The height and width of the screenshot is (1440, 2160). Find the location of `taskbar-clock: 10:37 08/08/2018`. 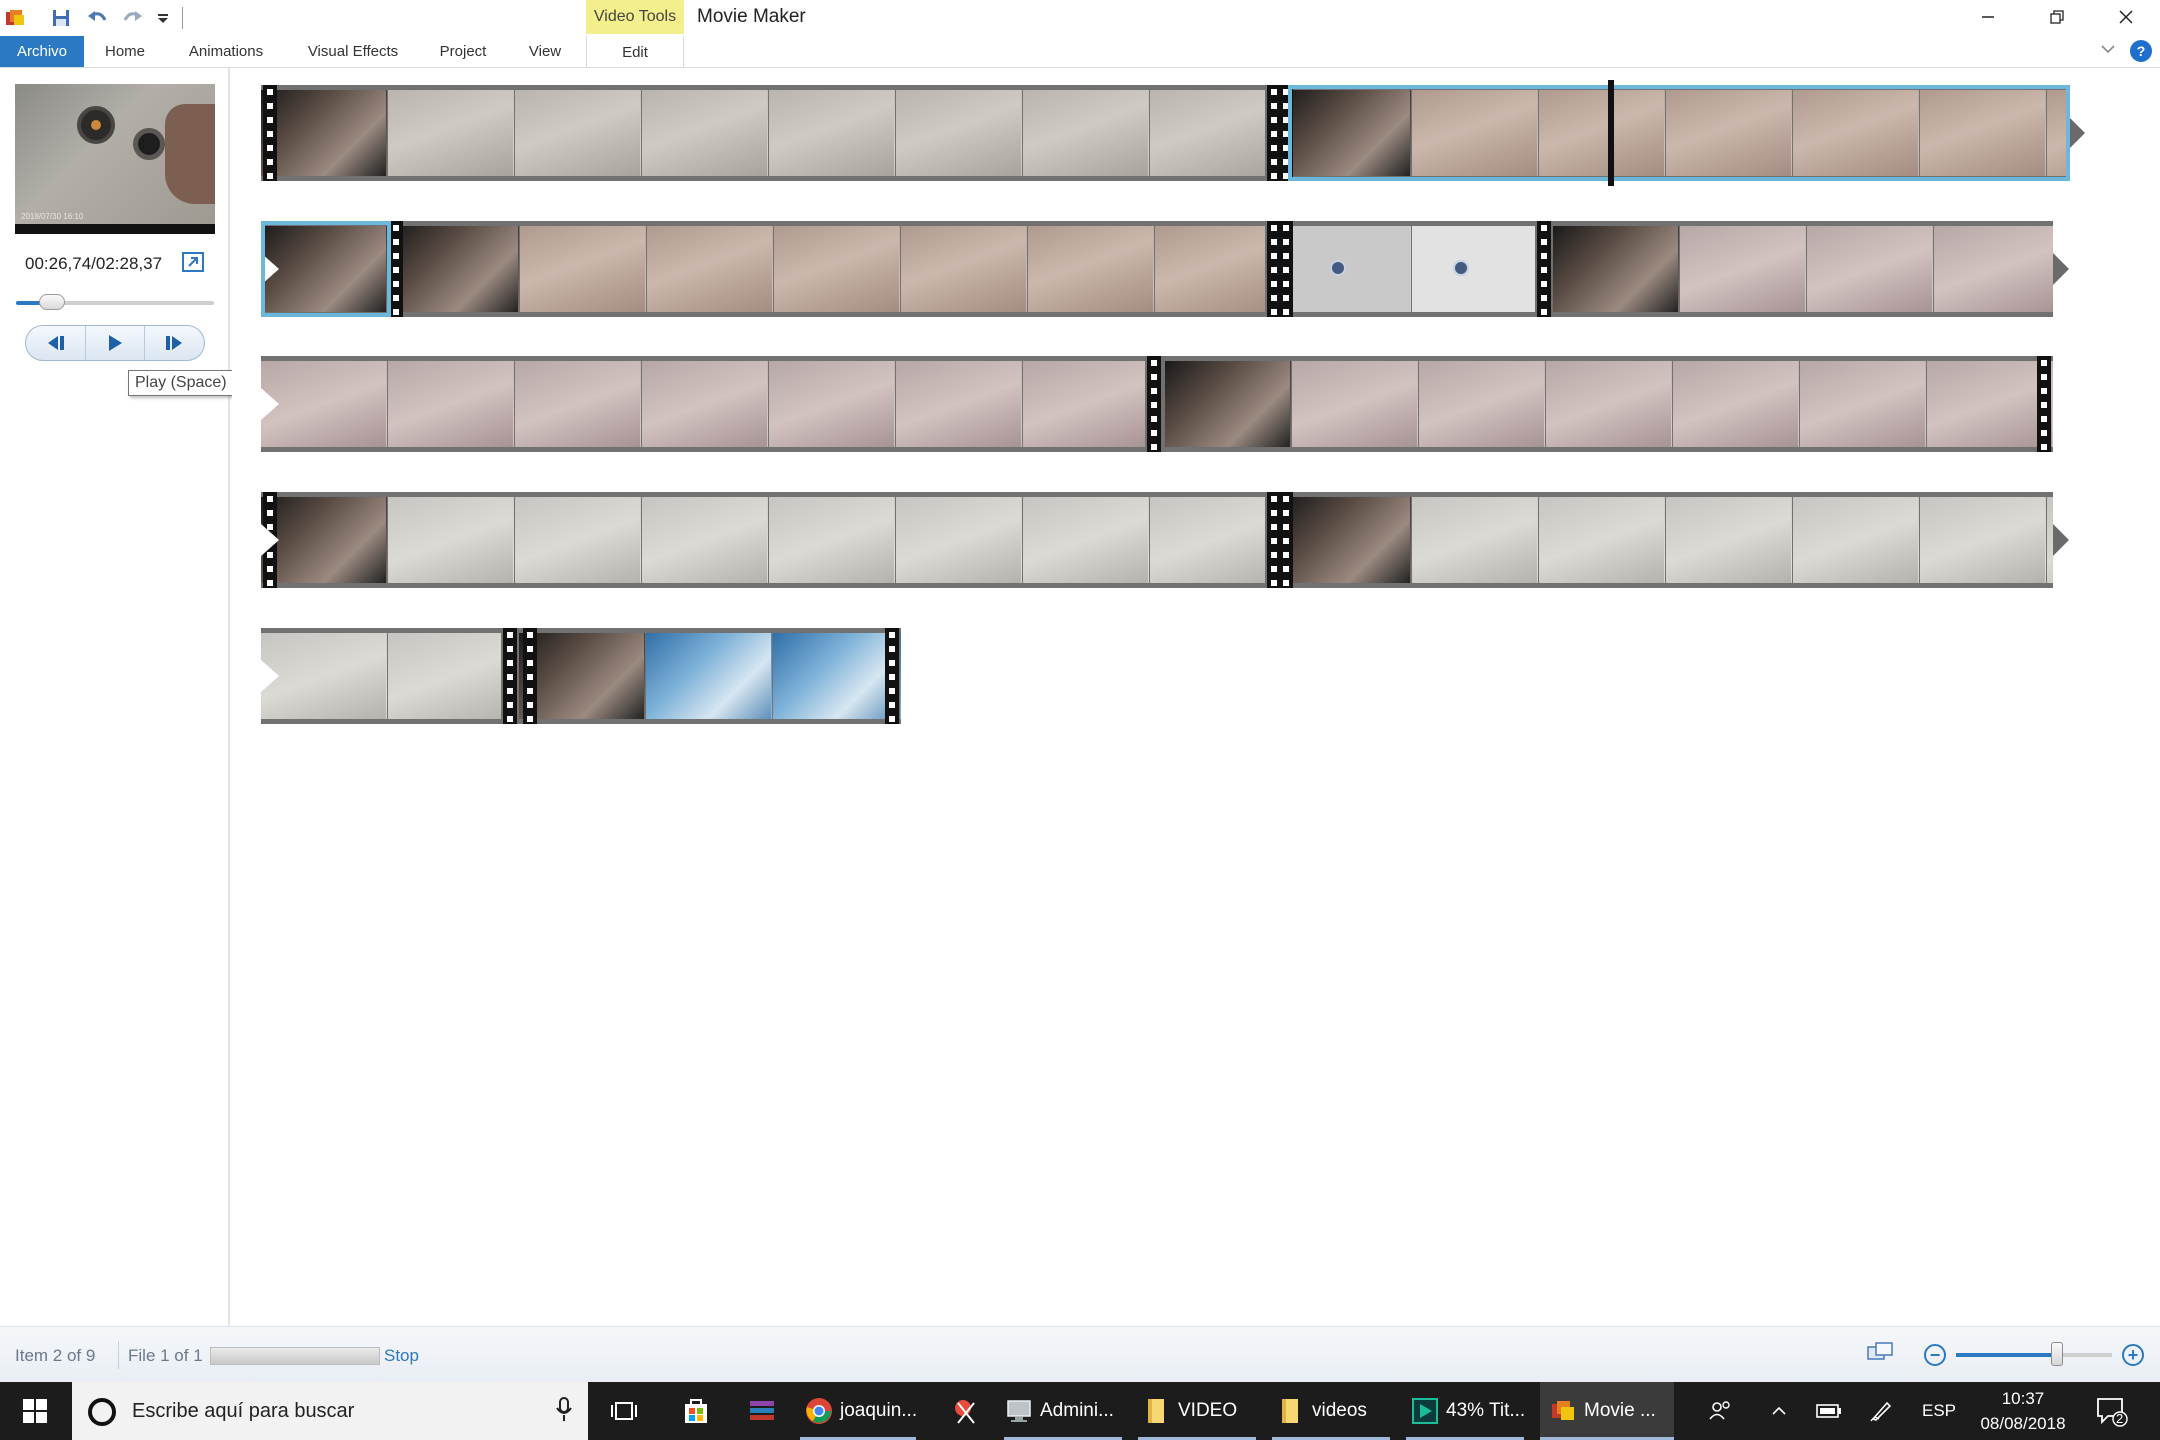

taskbar-clock: 10:37 08/08/2018 is located at coordinates (2023, 1411).